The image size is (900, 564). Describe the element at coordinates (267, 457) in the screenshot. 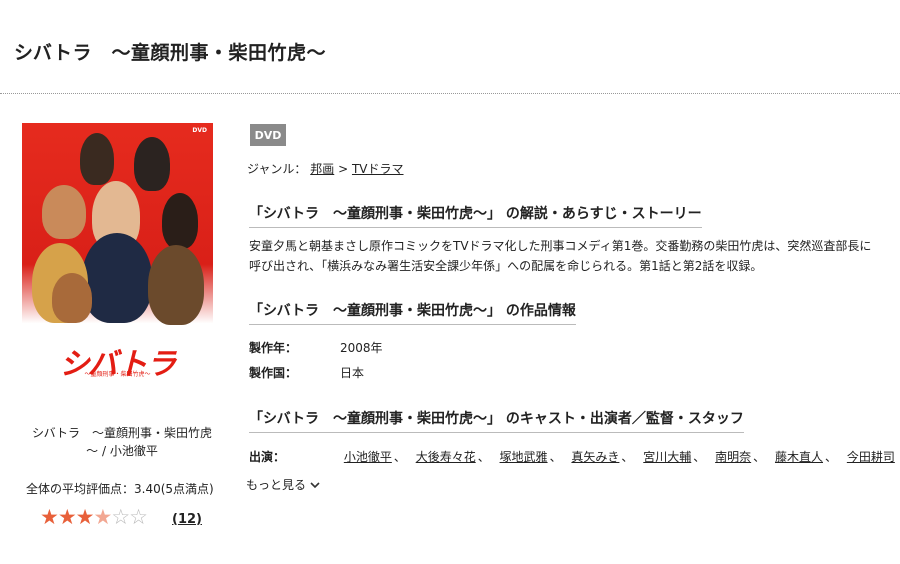

I see `cast-label: 出演：` at that location.